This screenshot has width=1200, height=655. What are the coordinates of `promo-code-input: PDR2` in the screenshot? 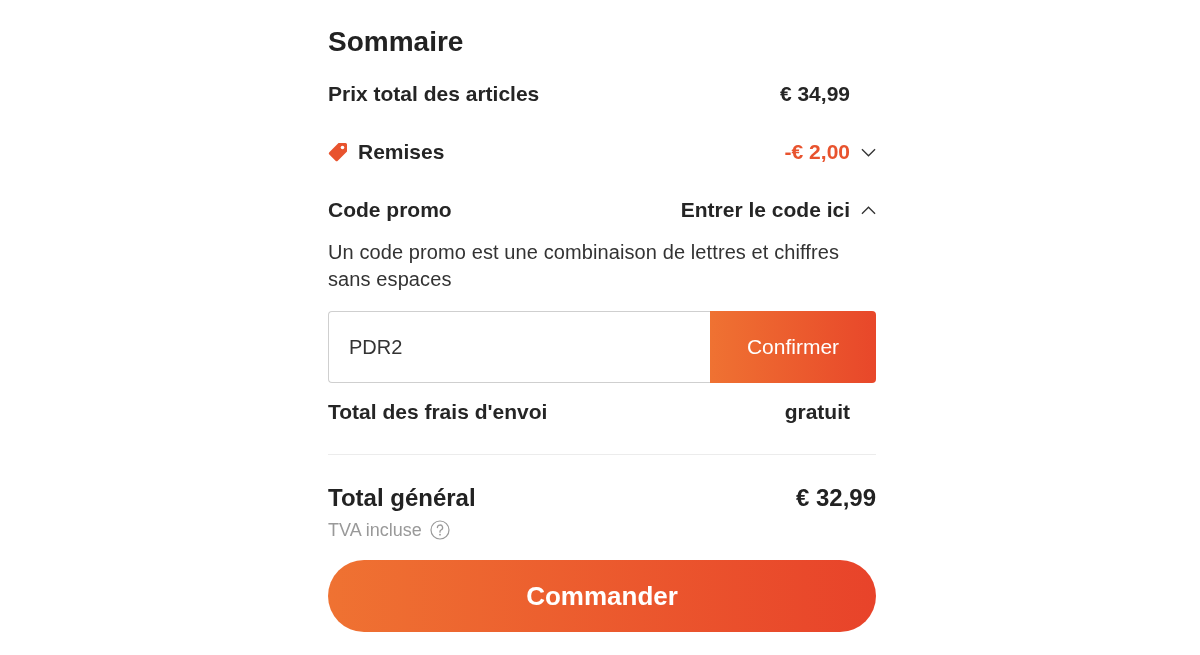 It's located at (519, 347).